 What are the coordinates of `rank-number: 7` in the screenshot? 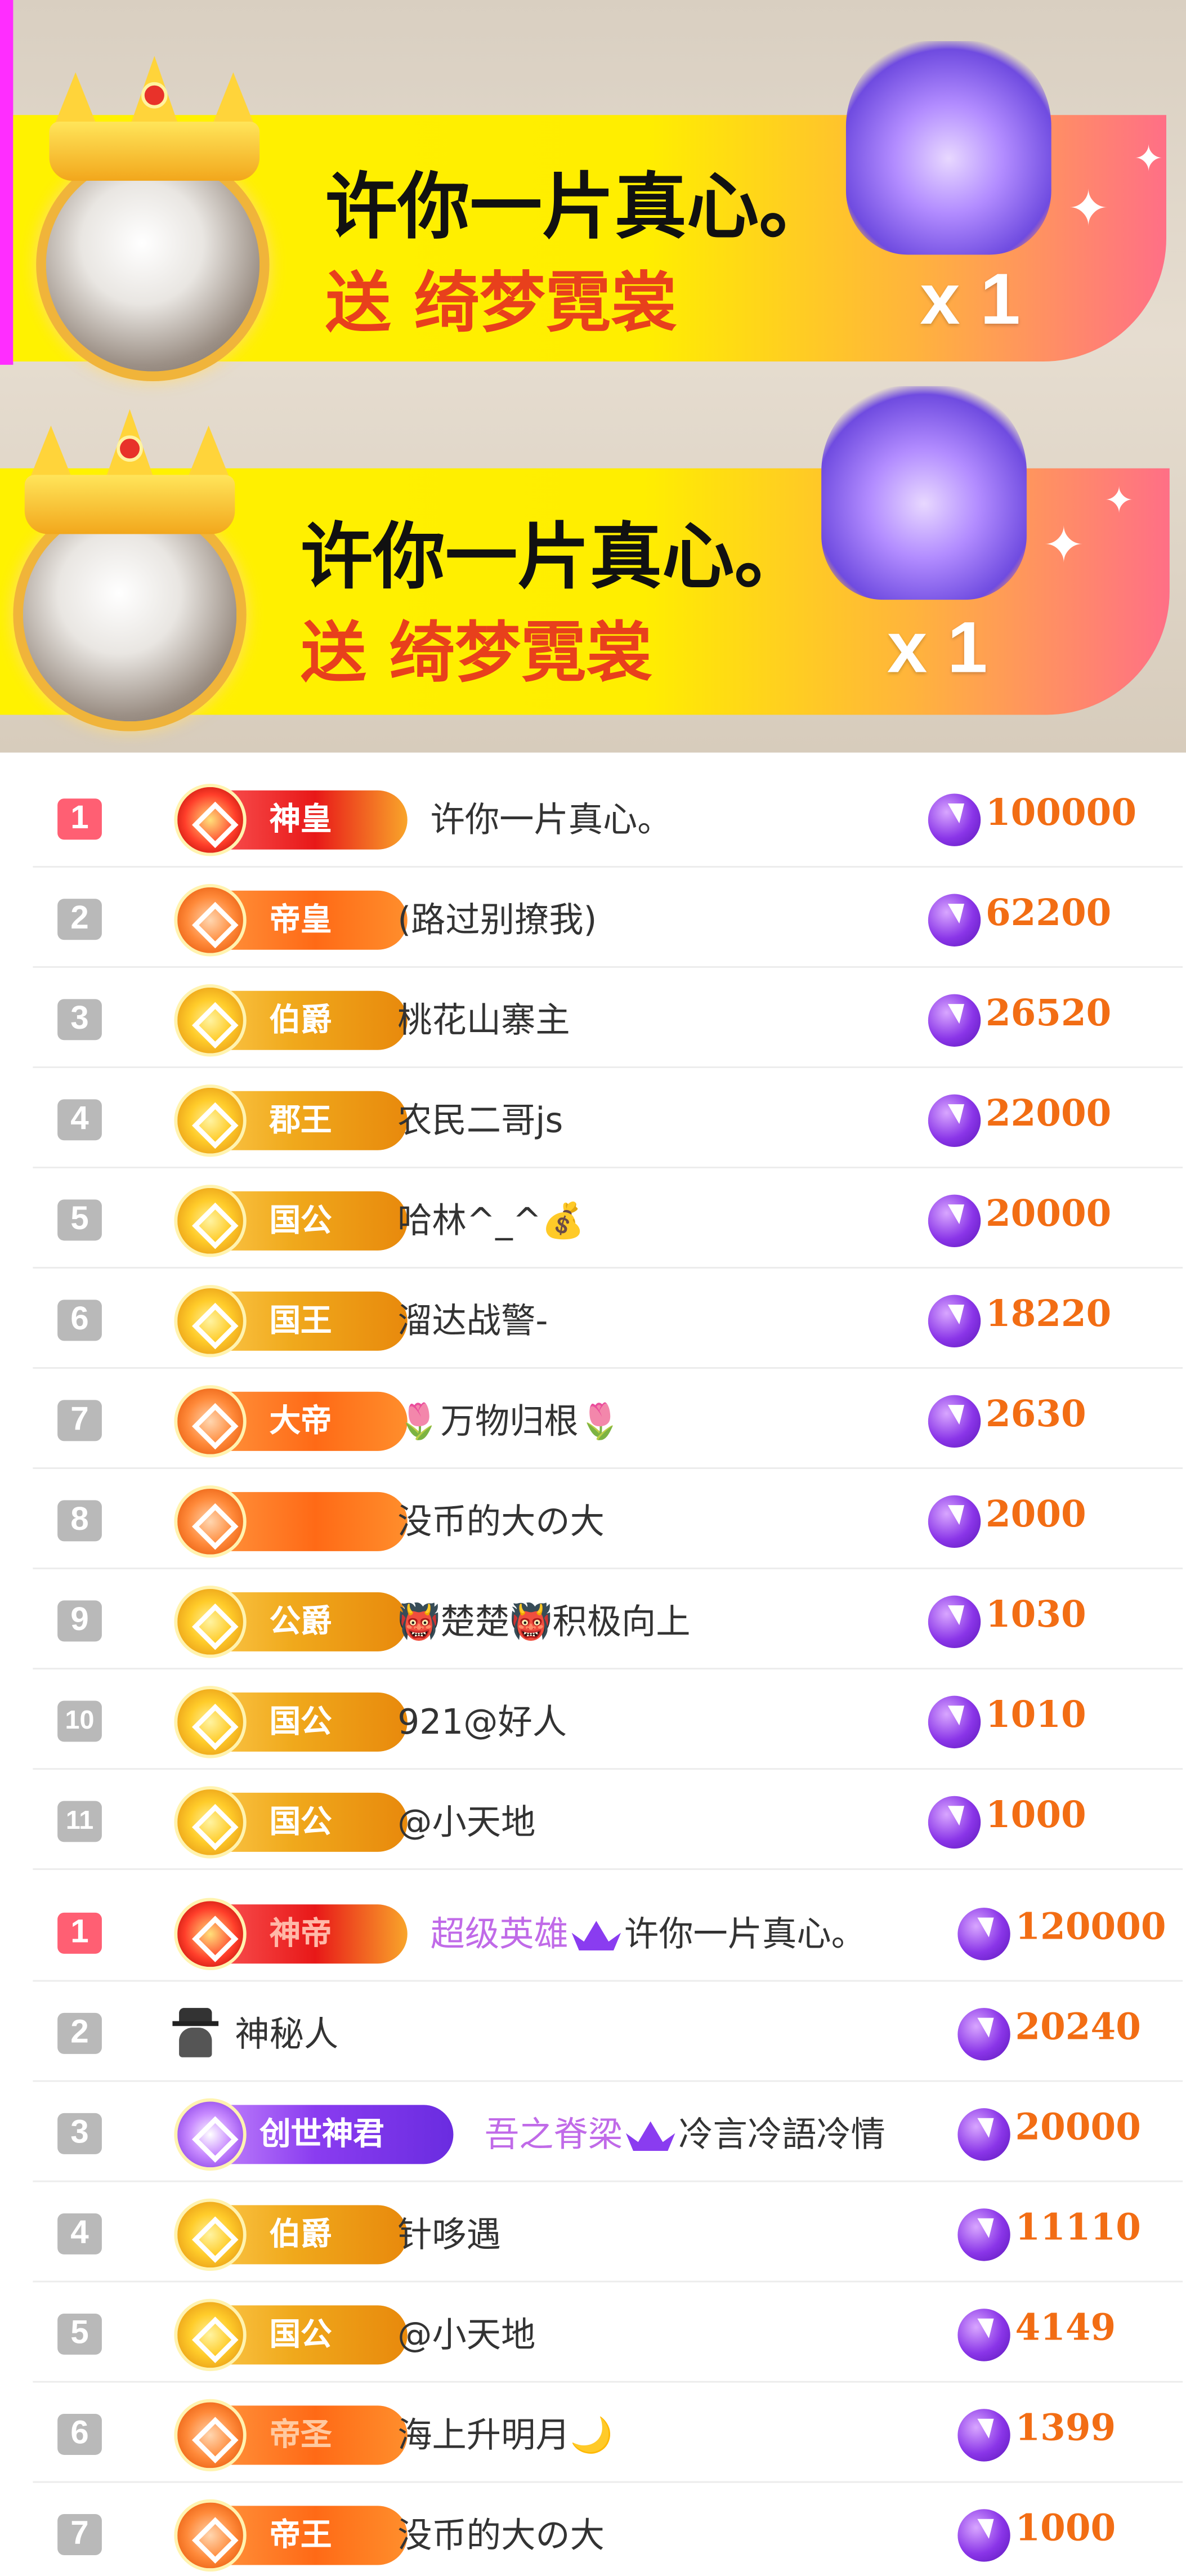 It's located at (79, 2534).